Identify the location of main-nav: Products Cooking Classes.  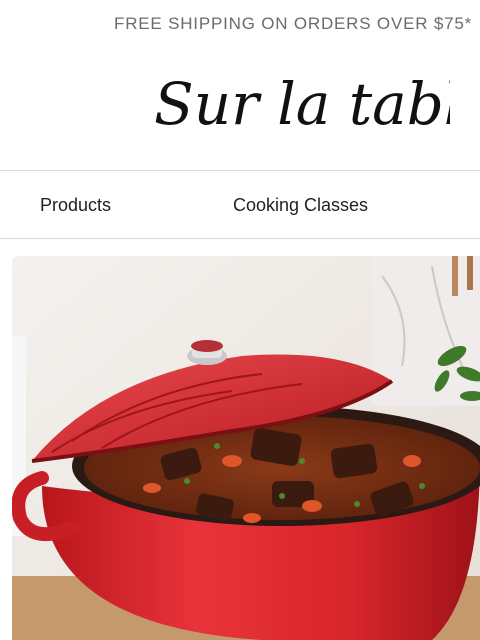
(240, 204).